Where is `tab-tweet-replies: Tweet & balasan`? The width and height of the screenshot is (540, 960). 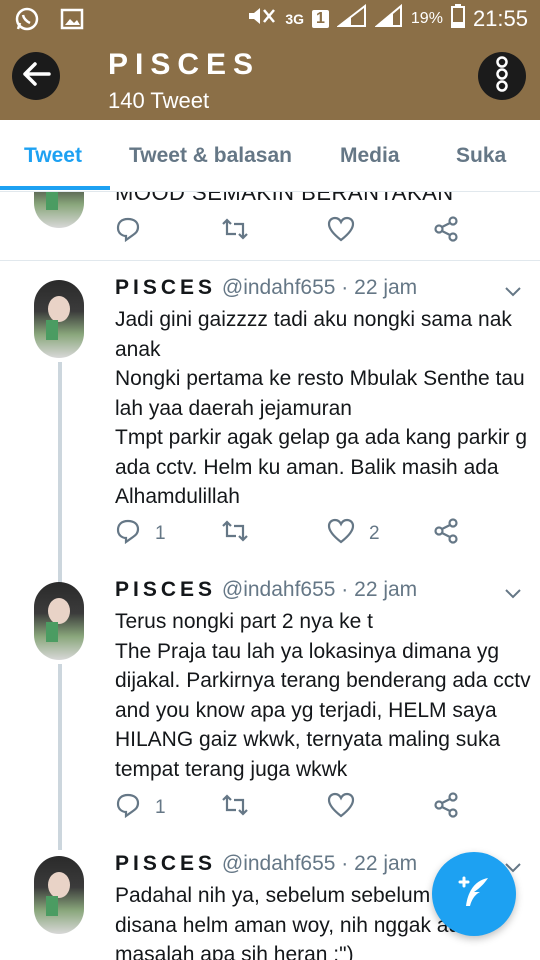
tab-tweet-replies: Tweet & balasan is located at coordinates (210, 156).